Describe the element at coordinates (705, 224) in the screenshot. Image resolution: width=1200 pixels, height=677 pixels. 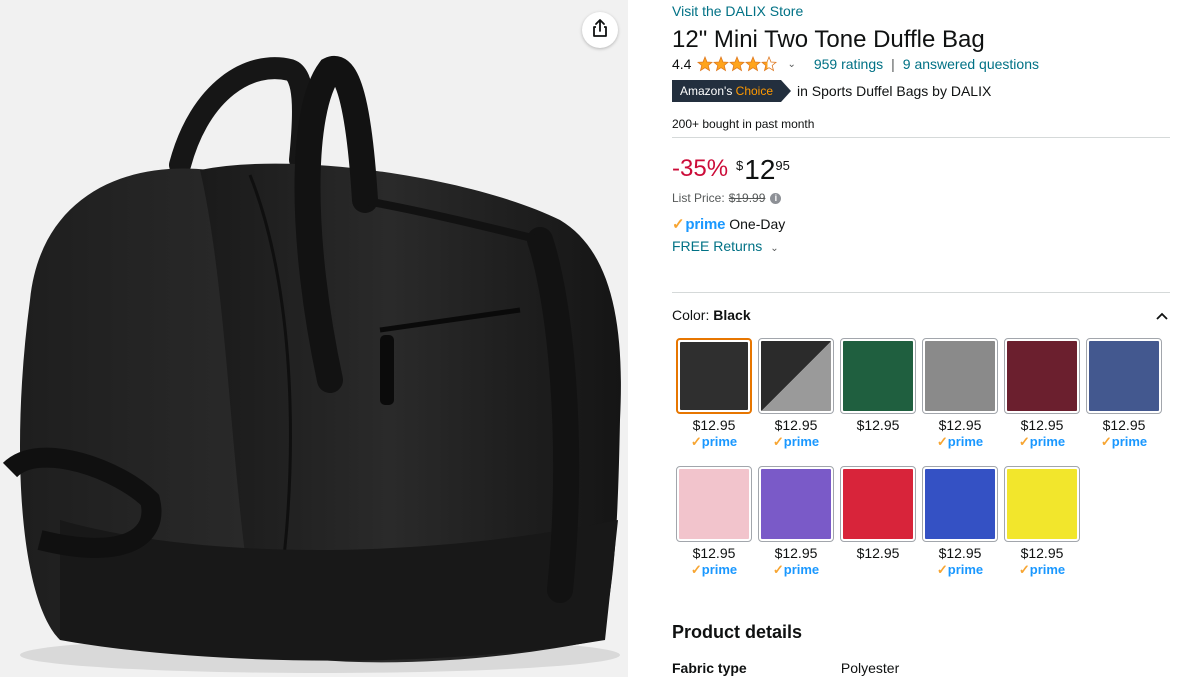
I see `prime-label: prime` at that location.